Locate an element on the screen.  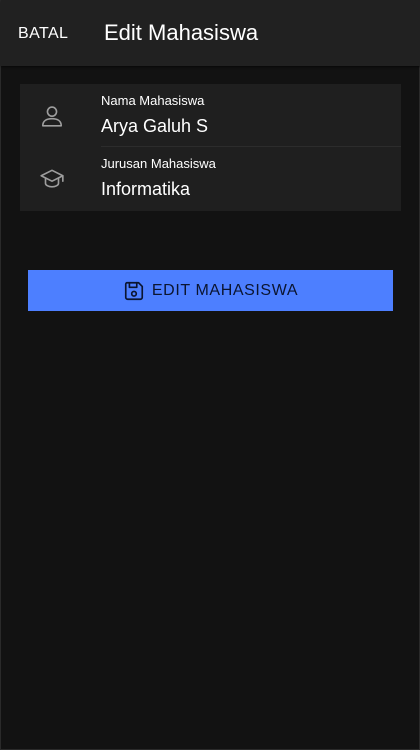
edit-student-button: EDIT MAHASISWA is located at coordinates (210, 290).